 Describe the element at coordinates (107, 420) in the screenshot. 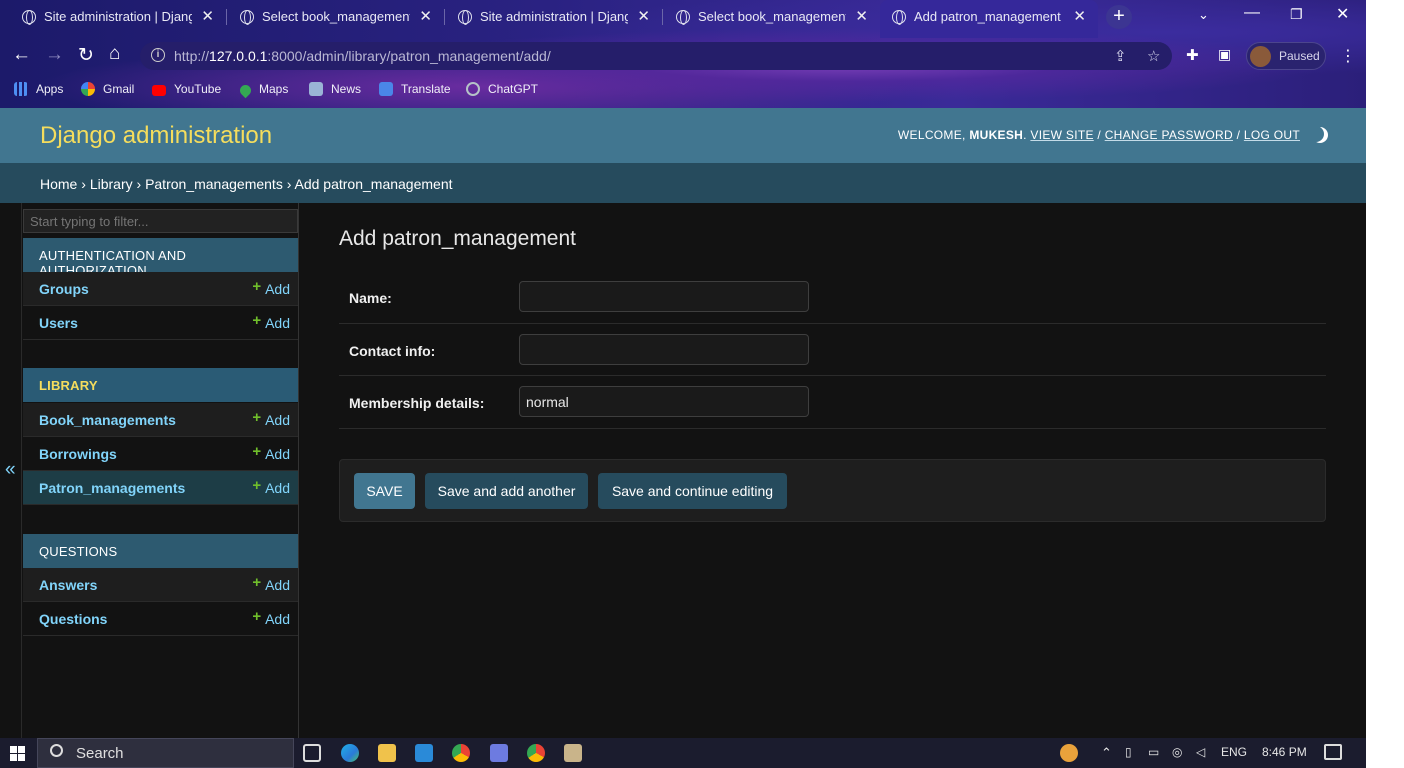

I see `model-link: Book_managements` at that location.